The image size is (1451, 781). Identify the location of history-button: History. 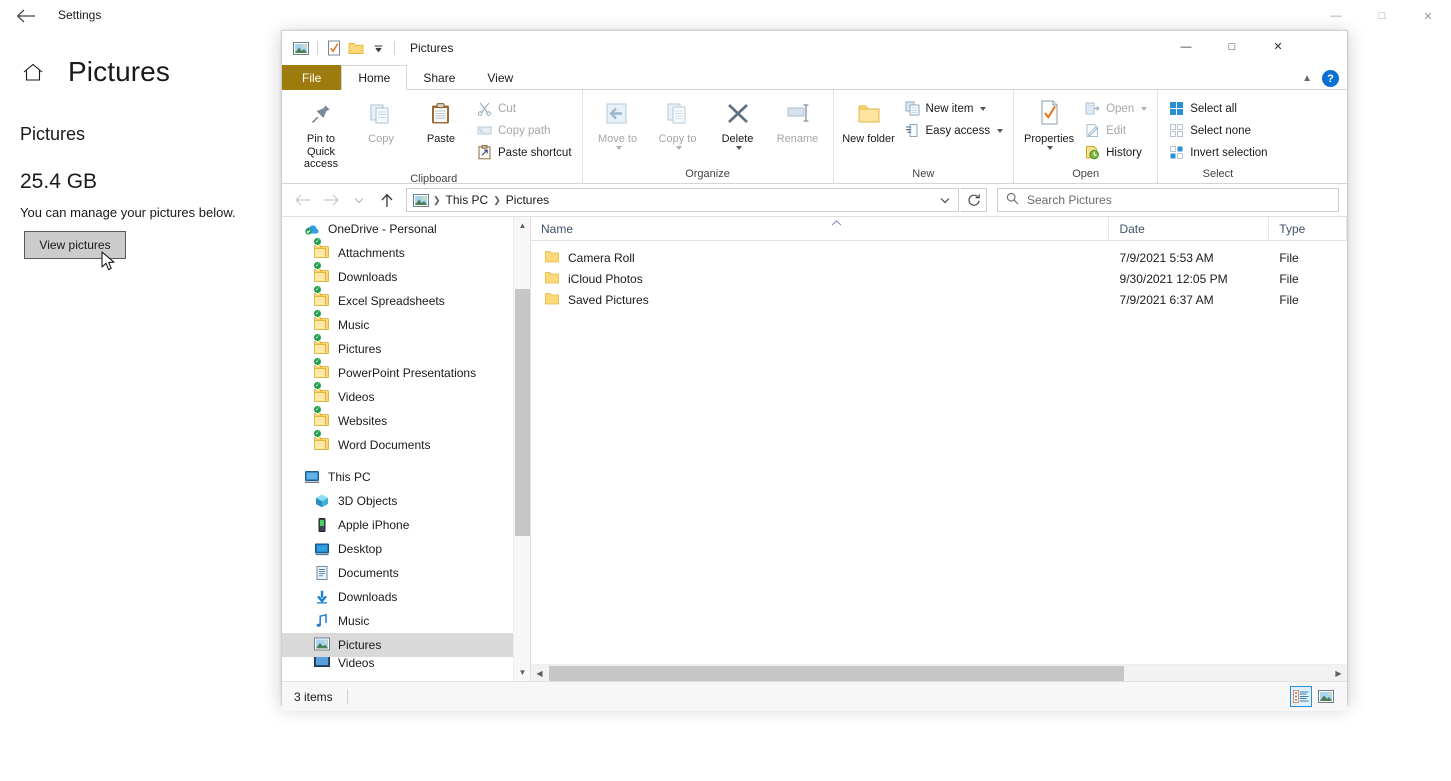
(1115, 152).